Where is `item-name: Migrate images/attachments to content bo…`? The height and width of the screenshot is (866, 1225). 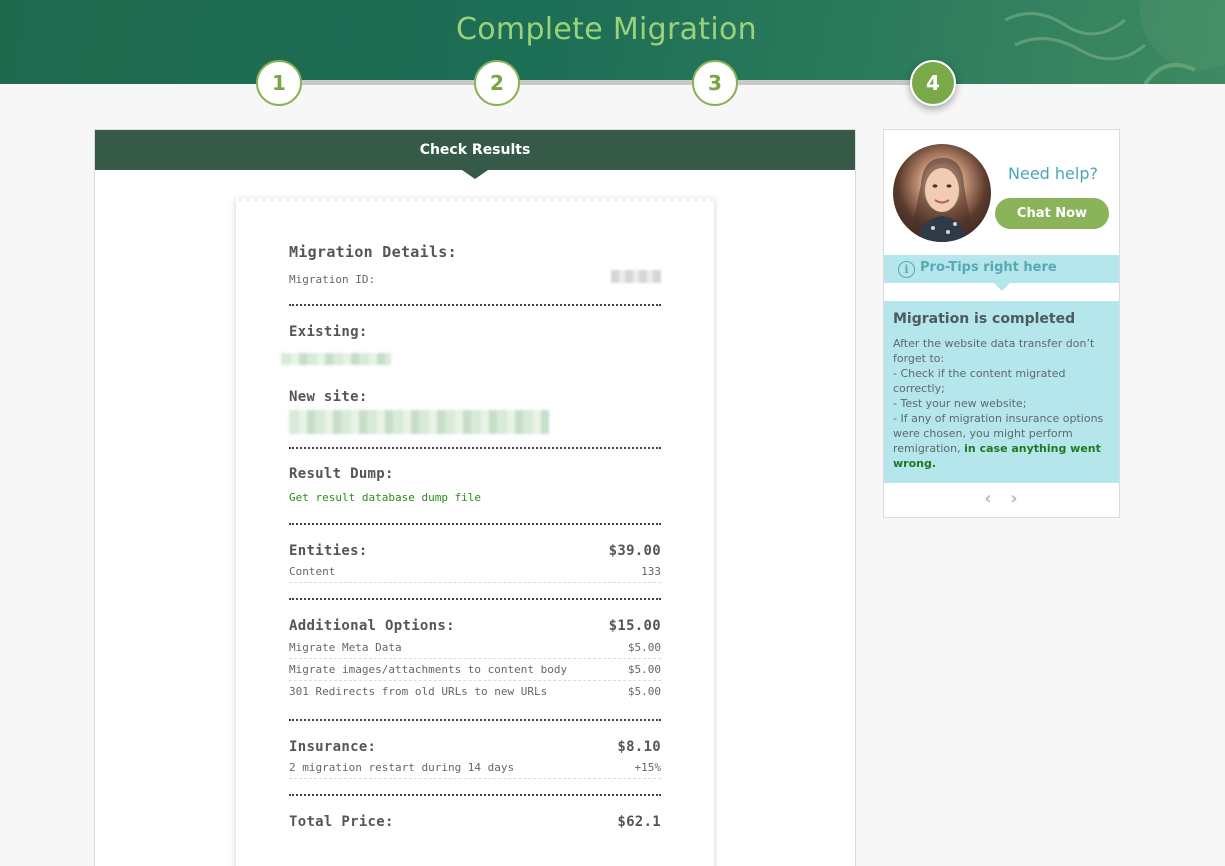 item-name: Migrate images/attachments to content bo… is located at coordinates (428, 669).